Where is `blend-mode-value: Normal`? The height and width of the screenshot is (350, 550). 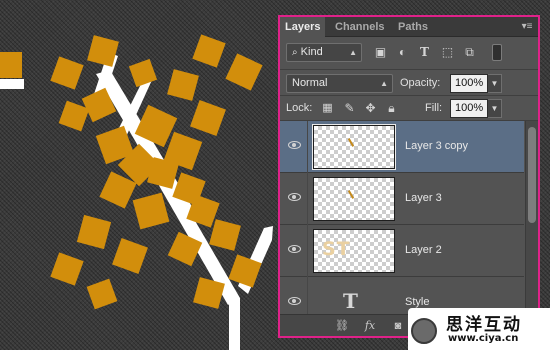
blend-mode-value: Normal is located at coordinates (310, 83).